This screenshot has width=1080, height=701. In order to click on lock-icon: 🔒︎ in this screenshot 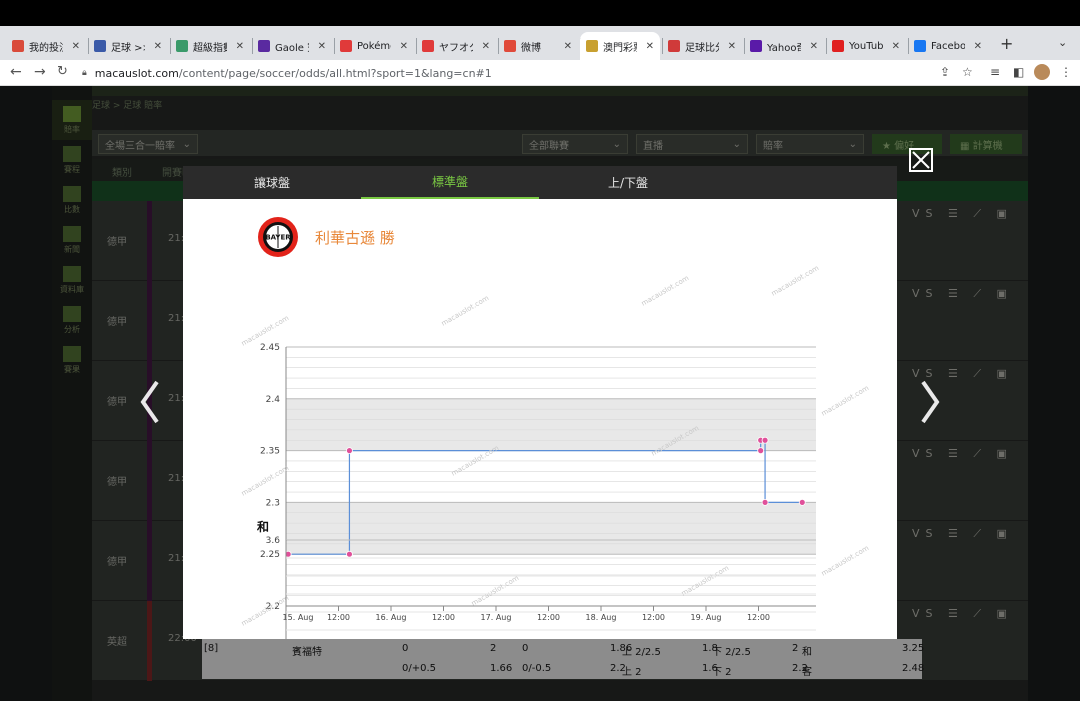, I will do `click(84, 73)`.